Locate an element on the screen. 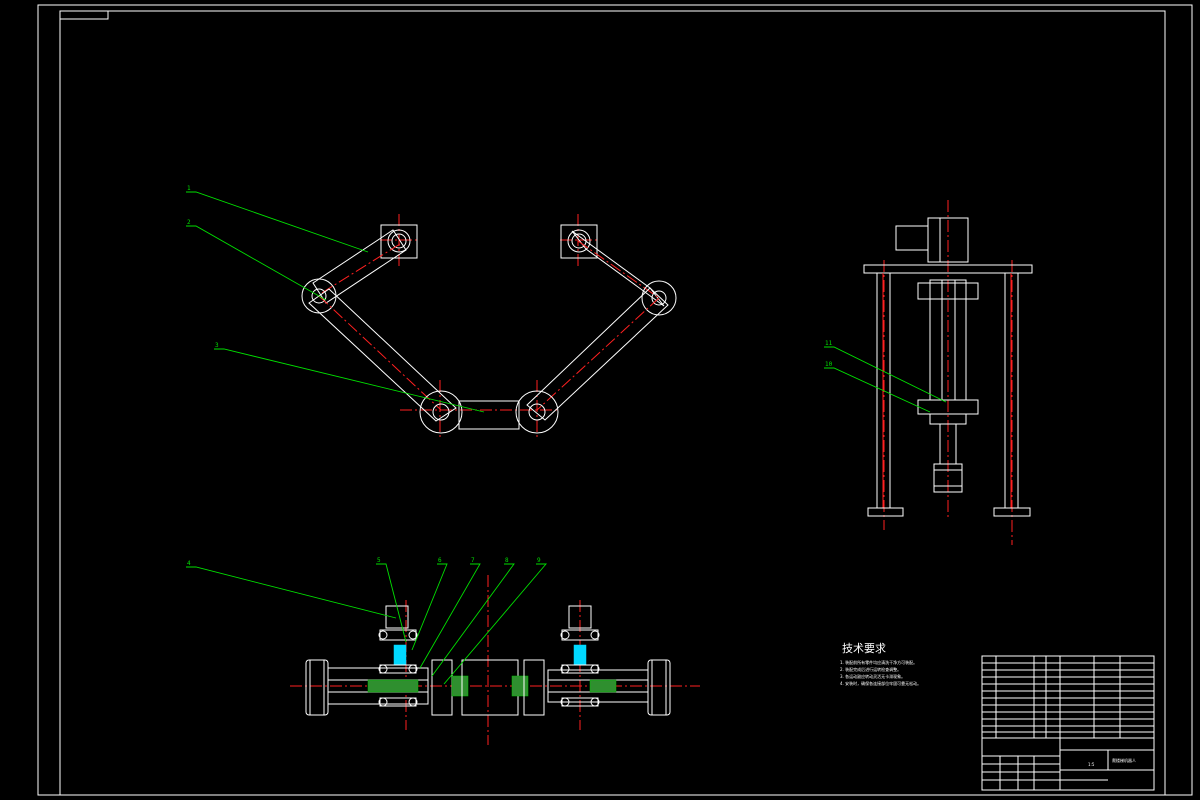 The image size is (1200, 800). callout-5: 5 is located at coordinates (379, 560).